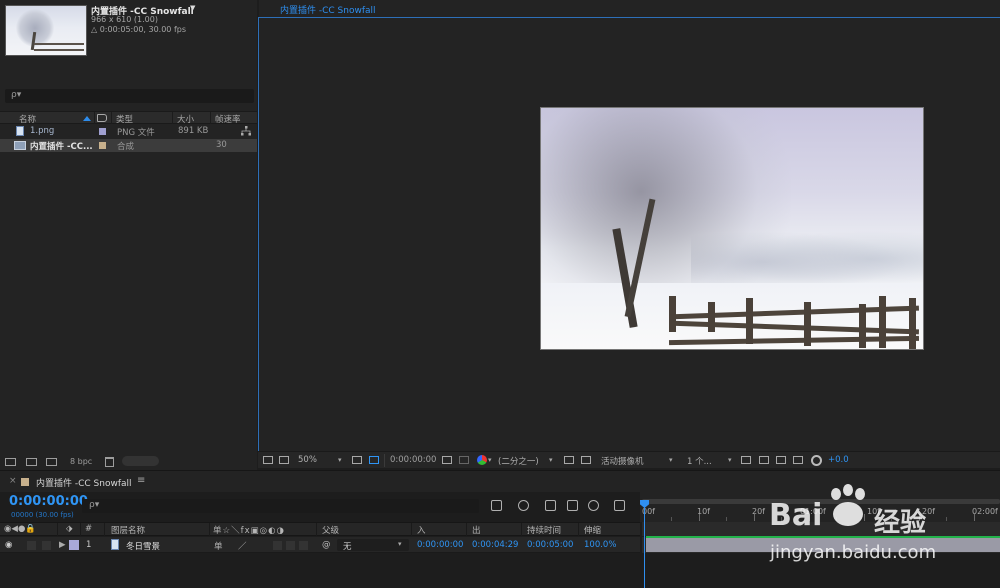 The height and width of the screenshot is (588, 1000). What do you see at coordinates (447, 460) in the screenshot?
I see `camera-snapshot-icon` at bounding box center [447, 460].